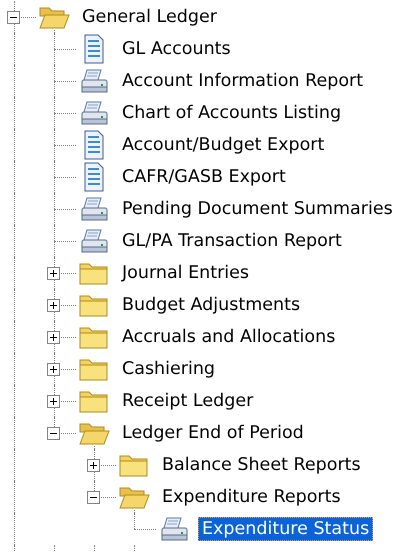 Image resolution: width=410 pixels, height=552 pixels. What do you see at coordinates (232, 113) in the screenshot?
I see `tree-item: Chart of Accounts Listing` at bounding box center [232, 113].